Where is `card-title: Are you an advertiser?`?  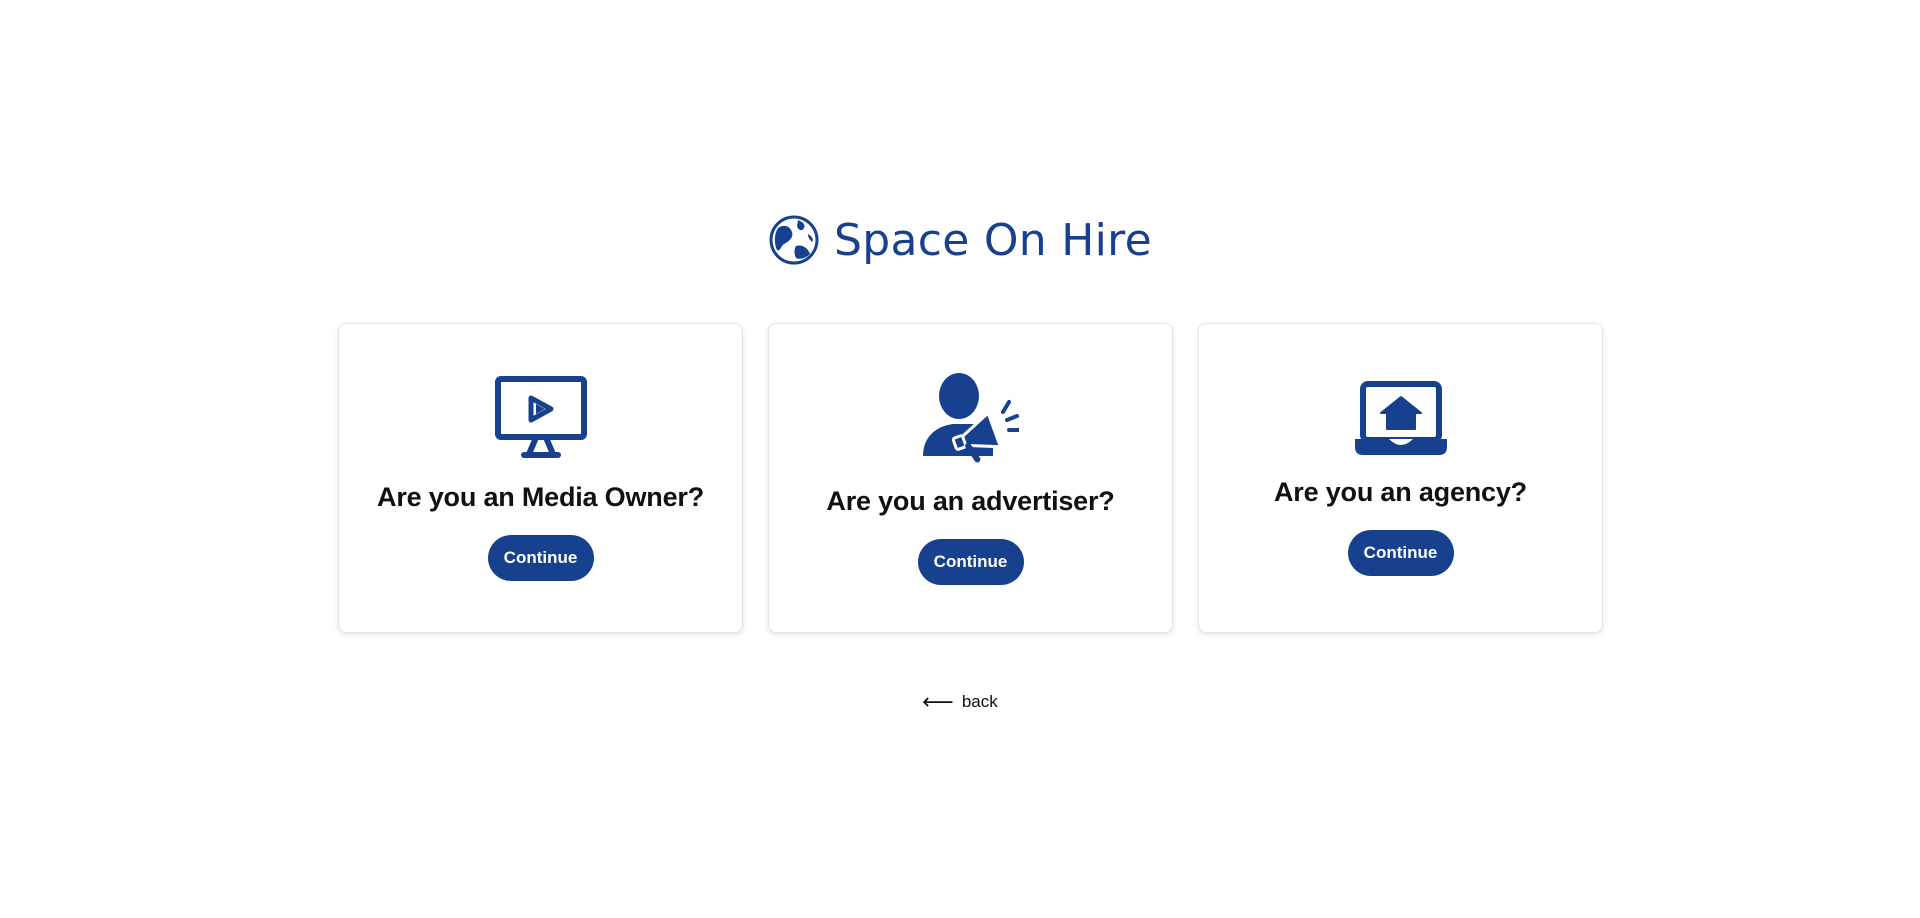 card-title: Are you an advertiser? is located at coordinates (970, 500).